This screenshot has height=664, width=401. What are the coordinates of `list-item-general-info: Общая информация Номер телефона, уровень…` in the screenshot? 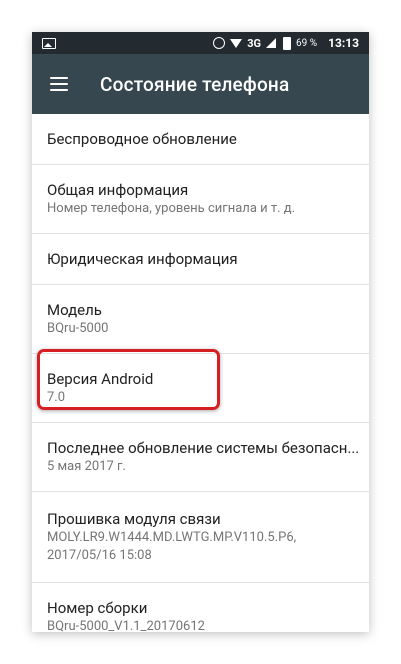 It's located at (200, 199).